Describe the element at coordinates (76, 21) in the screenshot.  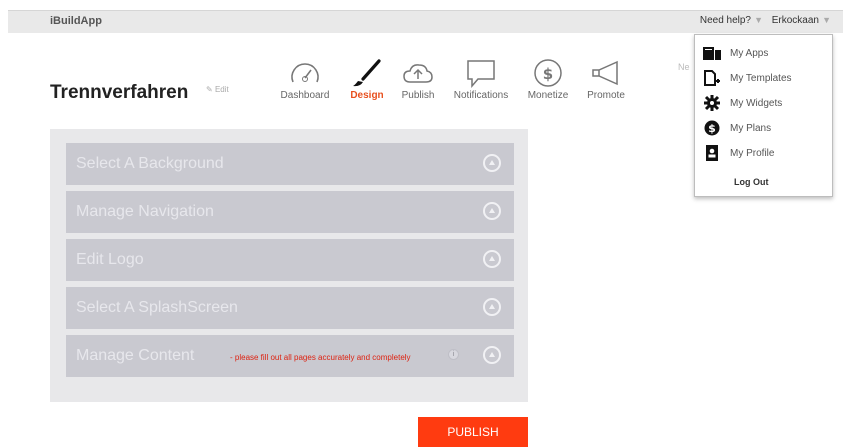
I see `brand-logo: iBuildApp` at that location.